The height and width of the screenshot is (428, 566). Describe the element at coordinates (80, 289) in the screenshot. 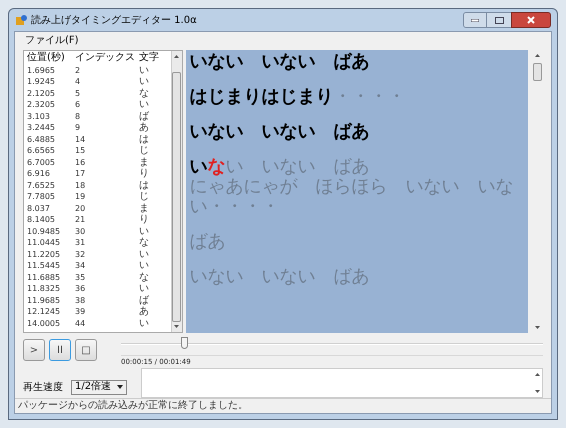

I see `table-cell-text: 36` at that location.